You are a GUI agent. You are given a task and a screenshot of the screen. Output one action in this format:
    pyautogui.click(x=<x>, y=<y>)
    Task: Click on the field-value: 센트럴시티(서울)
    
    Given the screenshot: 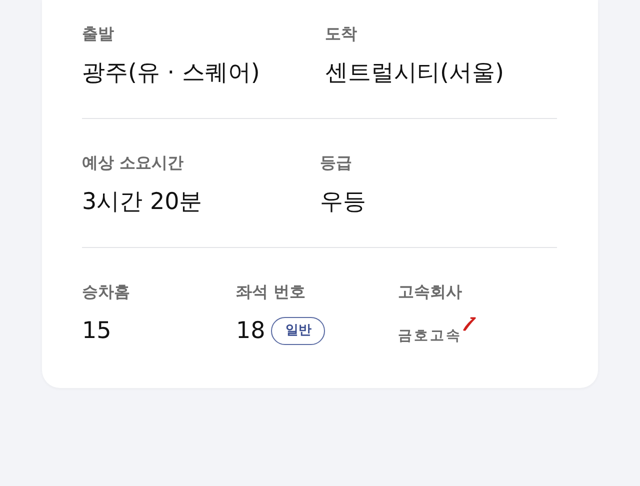 What is the action you would take?
    pyautogui.click(x=414, y=73)
    